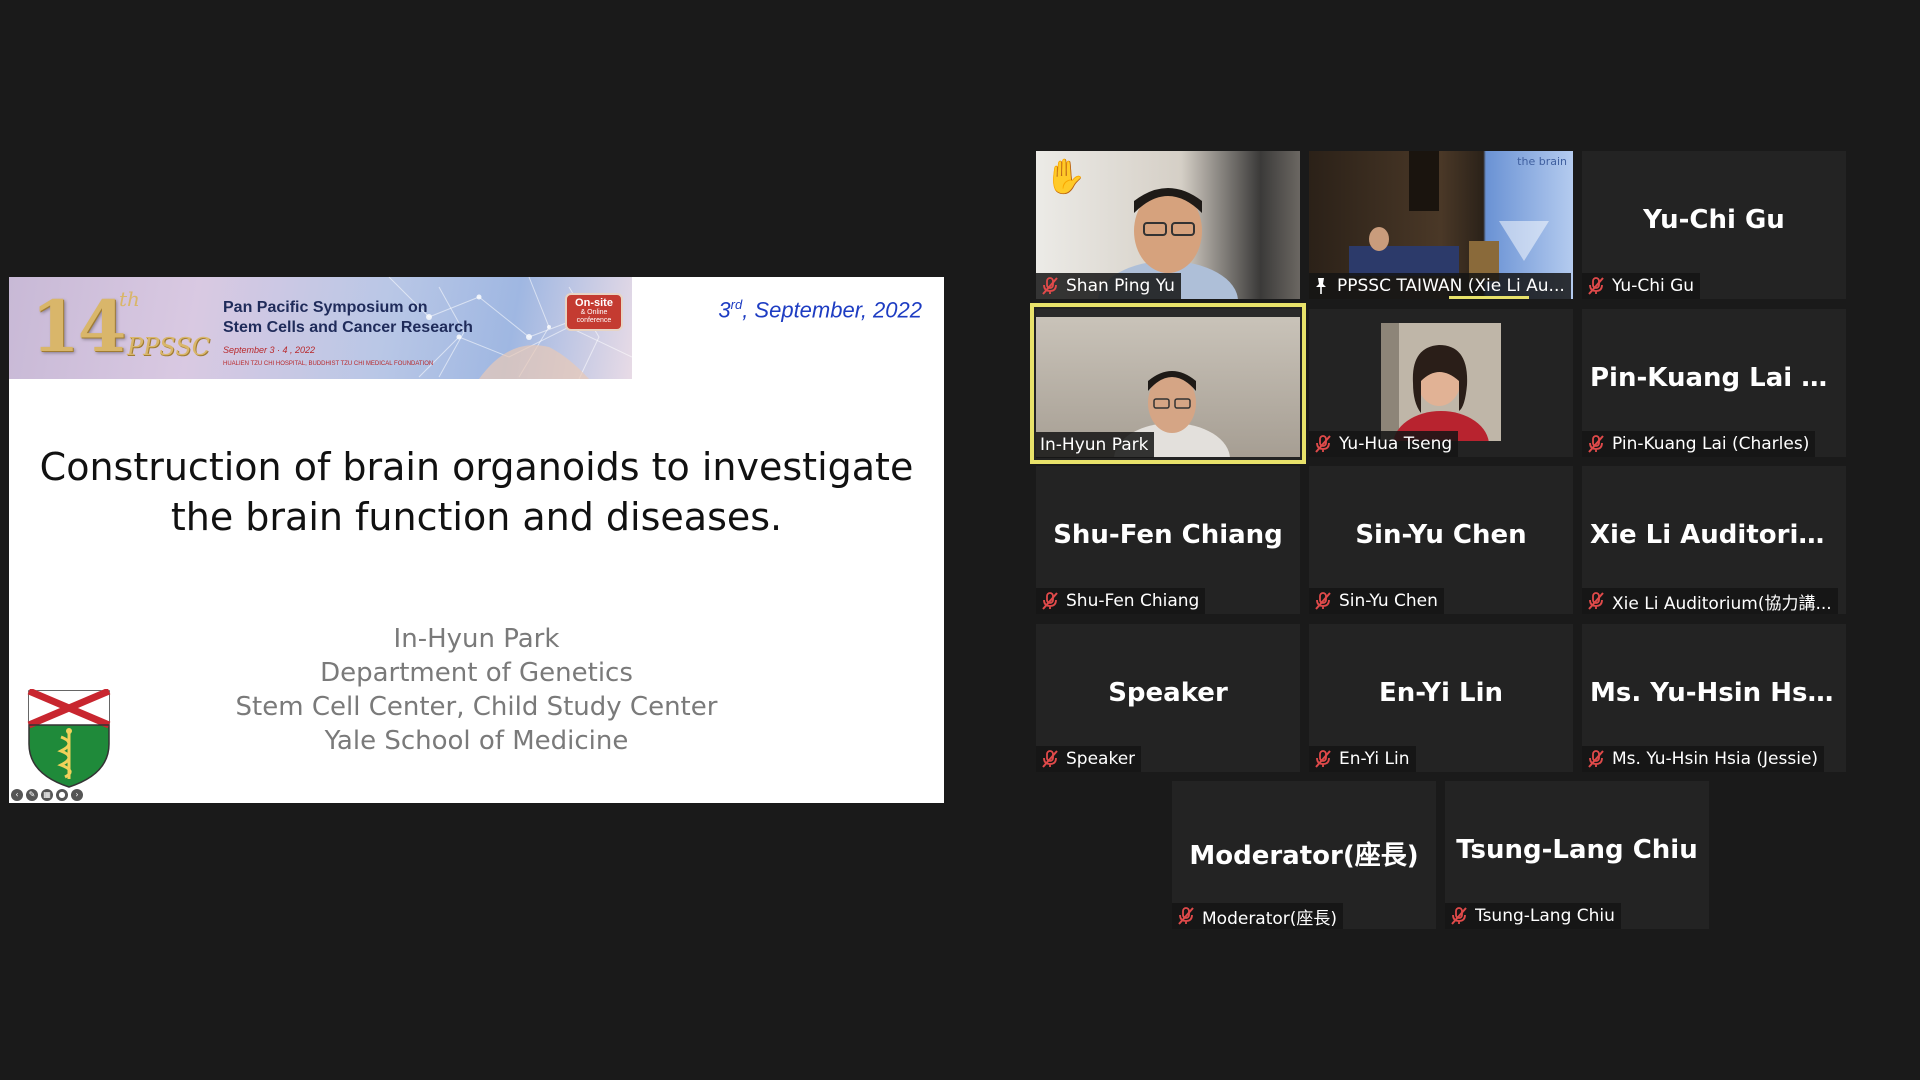  What do you see at coordinates (1168, 535) in the screenshot?
I see `participant-display-name: Shu-Fen Chiang` at bounding box center [1168, 535].